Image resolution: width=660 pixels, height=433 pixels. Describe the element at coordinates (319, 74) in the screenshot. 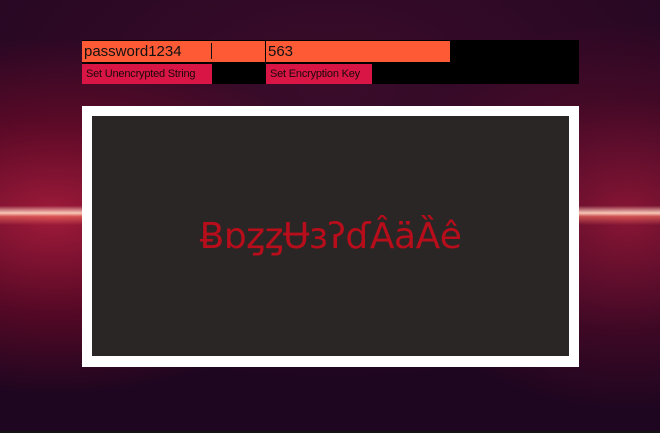

I see `set-encryption-key-button: Set Encryption Key` at that location.